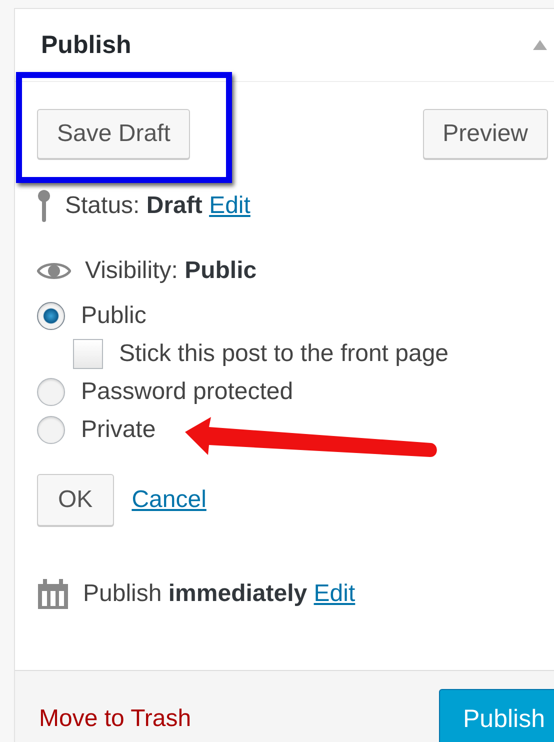  Describe the element at coordinates (187, 392) in the screenshot. I see `radio-label: Password protected` at that location.